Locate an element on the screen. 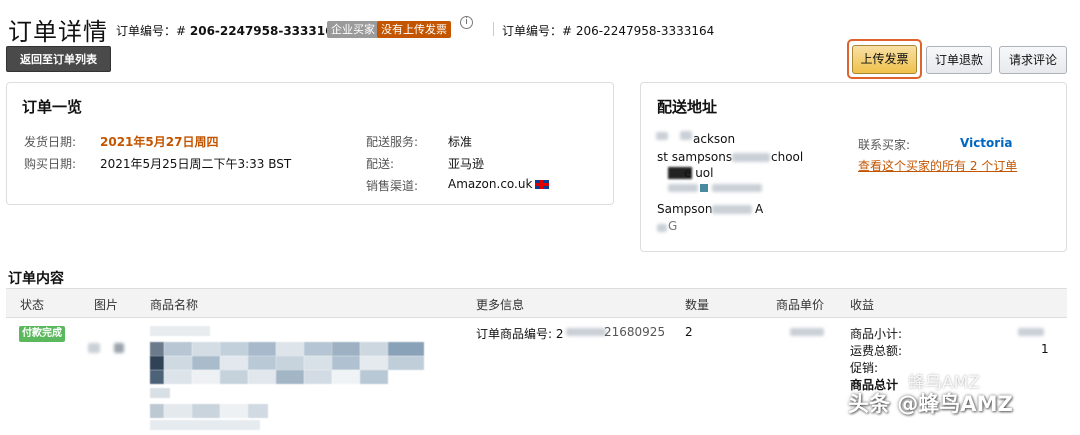 This screenshot has width=1080, height=435. watermark: 头条 @蜂鸟AMZ is located at coordinates (930, 404).